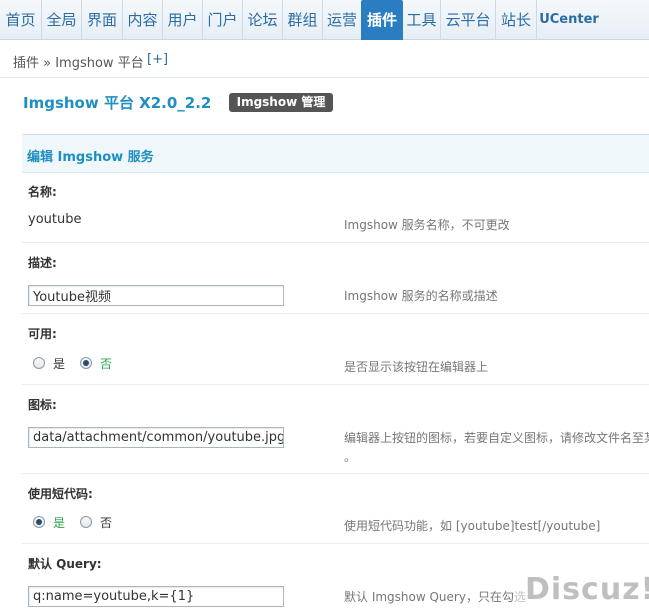 This screenshot has width=649, height=613. Describe the element at coordinates (223, 20) in the screenshot. I see `nav-portal: 门户` at that location.